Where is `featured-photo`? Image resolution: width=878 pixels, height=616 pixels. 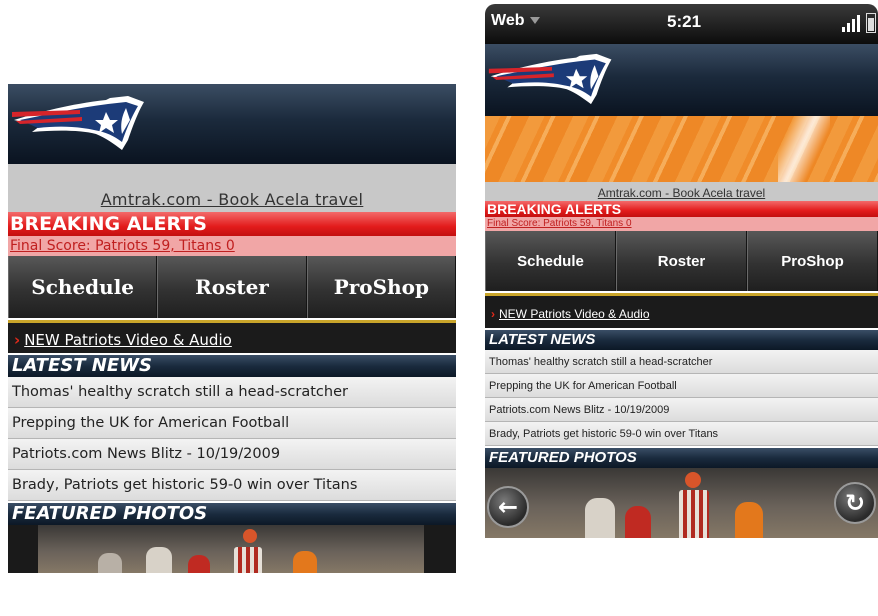
featured-photo is located at coordinates (232, 549).